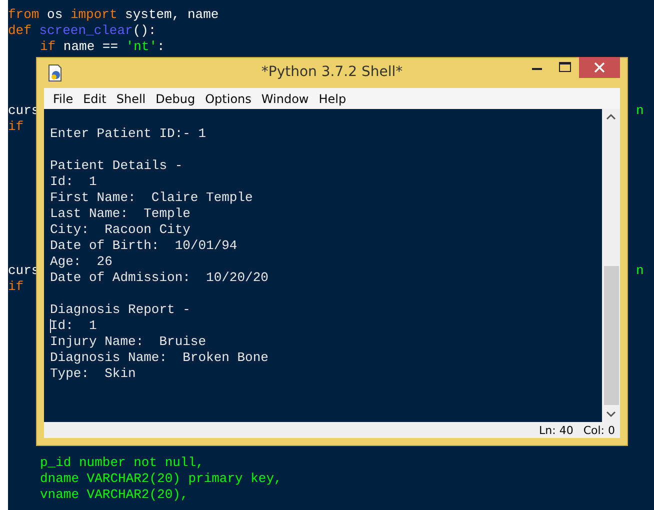 The height and width of the screenshot is (510, 654). I want to click on code-line: p_id number not null,, so click(122, 463).